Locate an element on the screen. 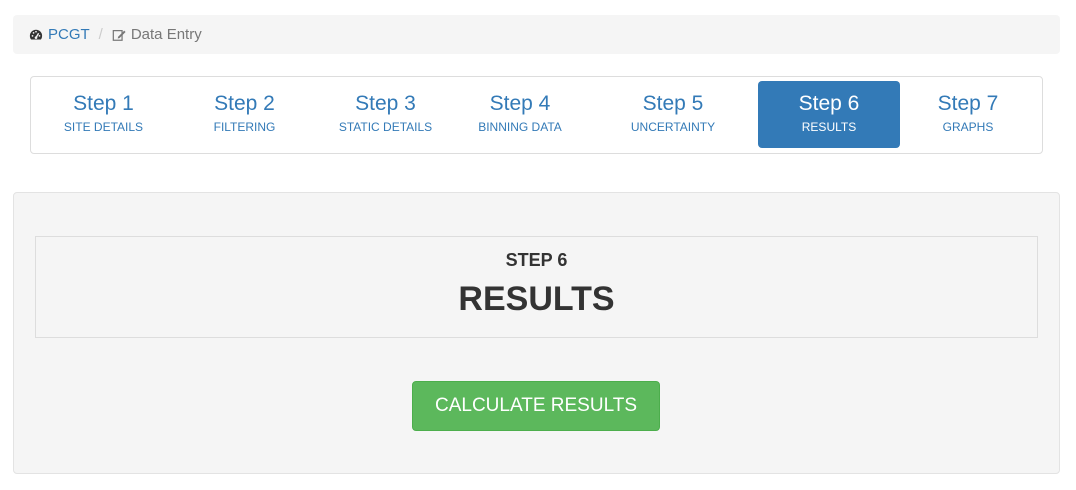 Image resolution: width=1076 pixels, height=490 pixels. step-number: Step 6 is located at coordinates (829, 103).